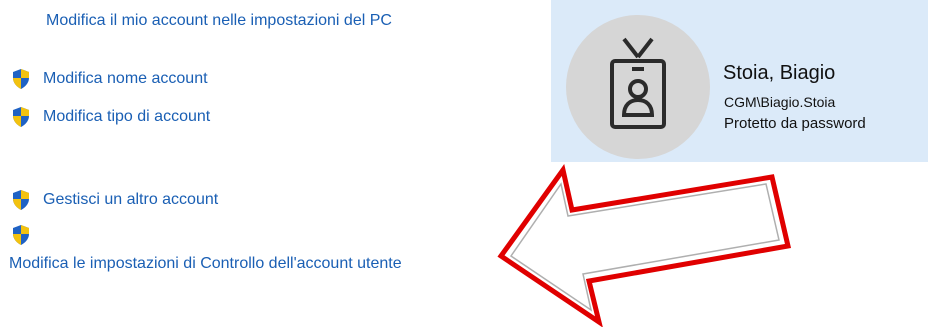 Image resolution: width=928 pixels, height=327 pixels. Describe the element at coordinates (638, 83) in the screenshot. I see `id-badge-icon` at that location.